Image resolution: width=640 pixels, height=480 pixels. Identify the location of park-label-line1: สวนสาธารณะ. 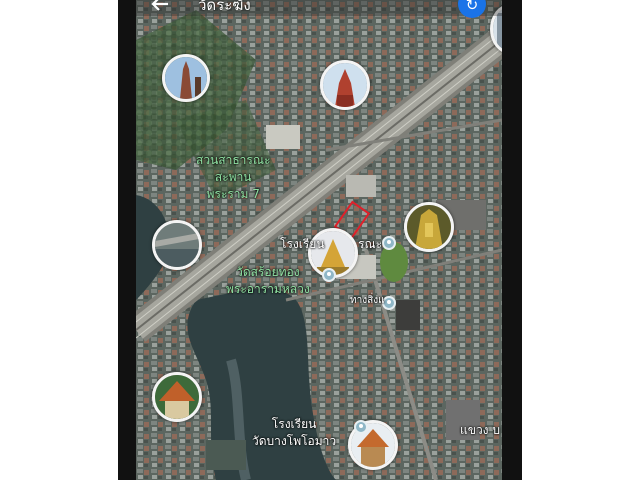
(233, 160).